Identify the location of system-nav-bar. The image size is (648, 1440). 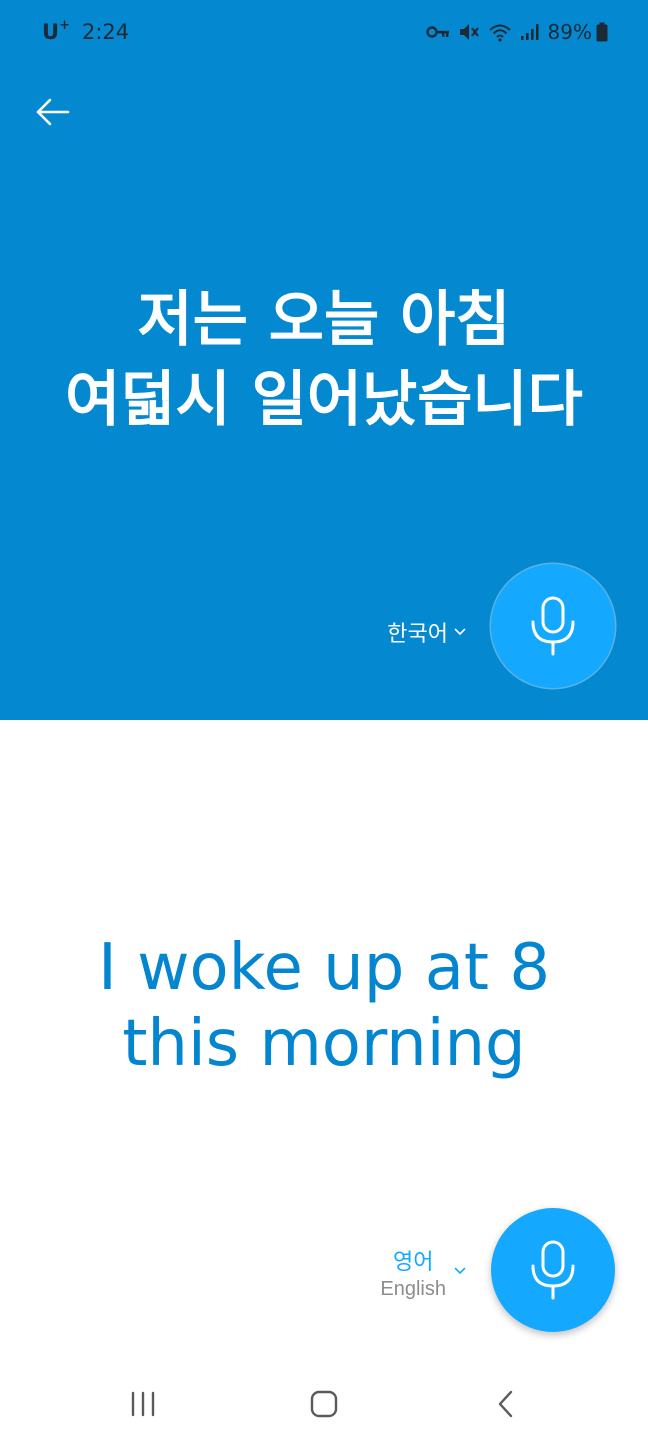
(324, 1403).